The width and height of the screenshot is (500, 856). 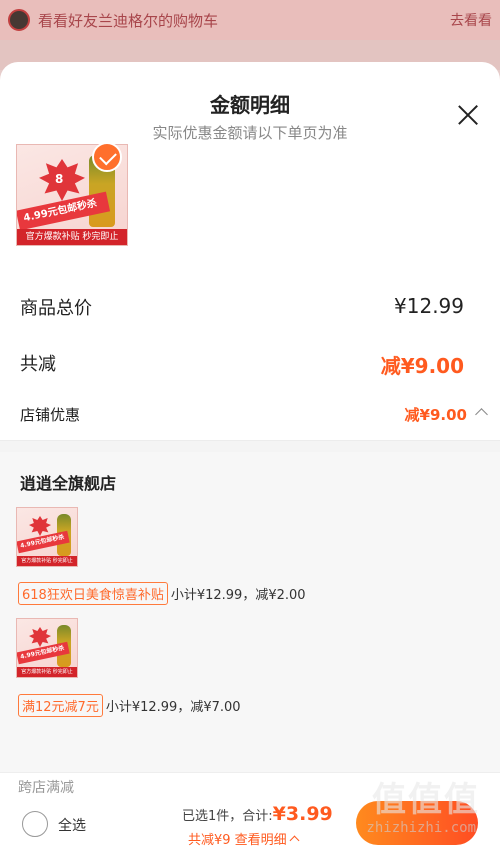 I want to click on view-detail-link: 共减¥9 查看明细, so click(x=244, y=838).